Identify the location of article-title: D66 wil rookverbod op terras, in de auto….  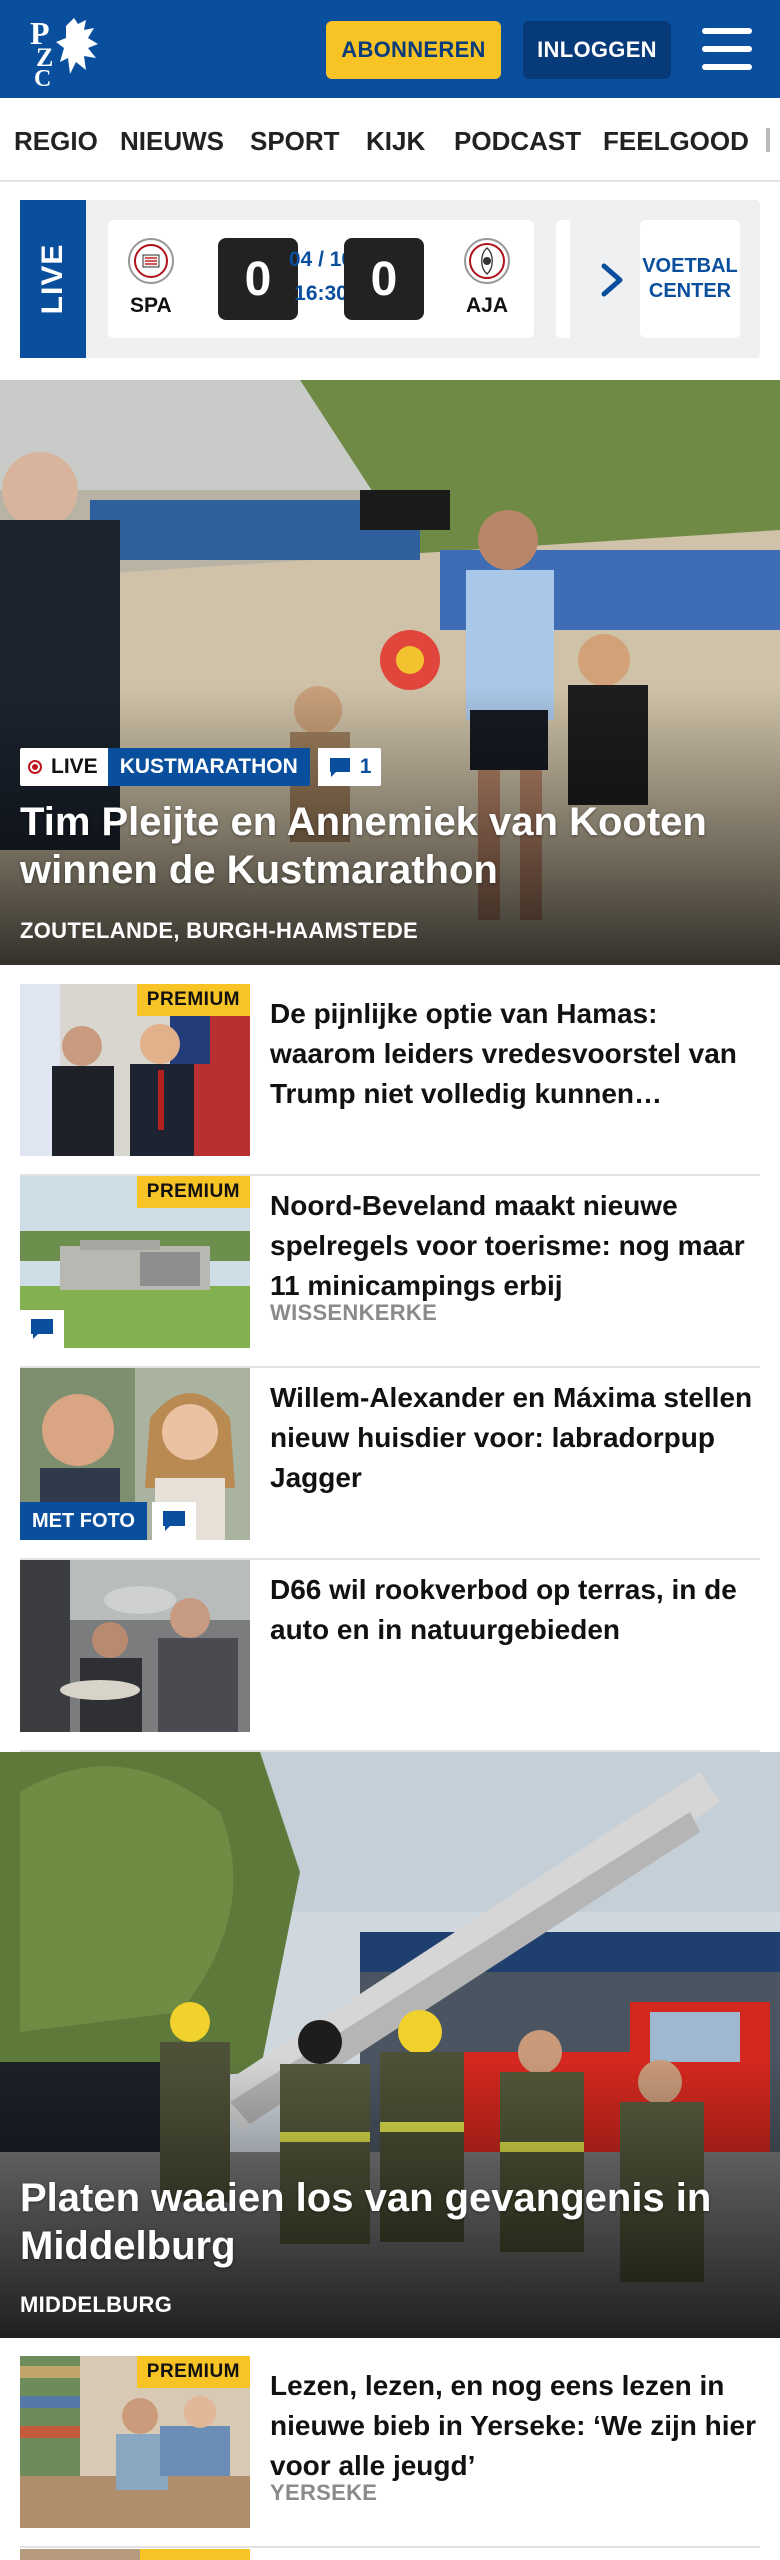
(515, 1610).